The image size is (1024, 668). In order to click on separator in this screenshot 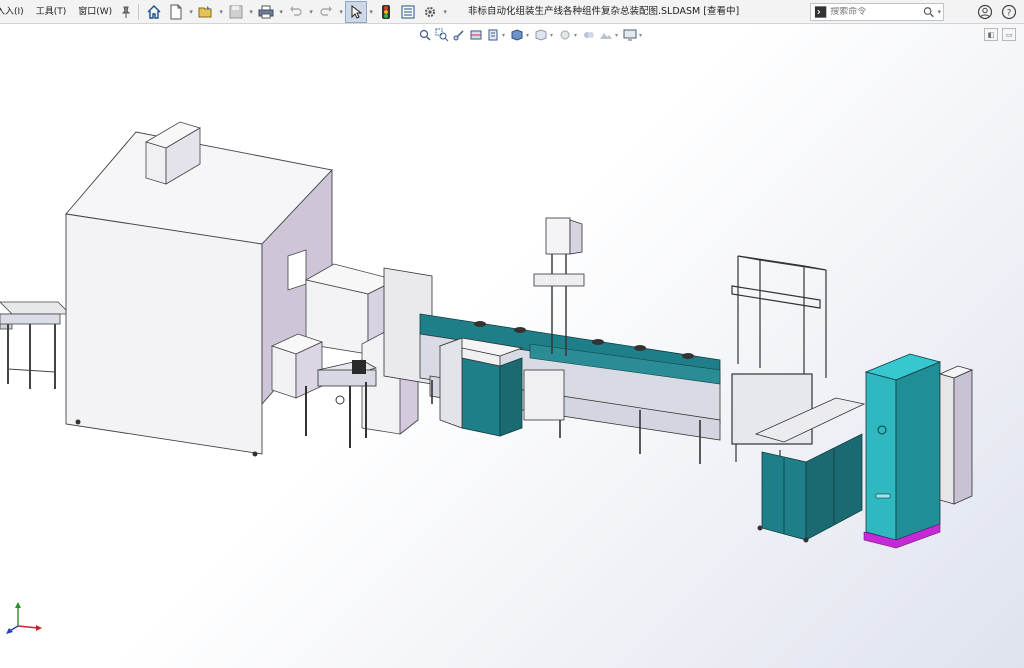, I will do `click(139, 11)`.